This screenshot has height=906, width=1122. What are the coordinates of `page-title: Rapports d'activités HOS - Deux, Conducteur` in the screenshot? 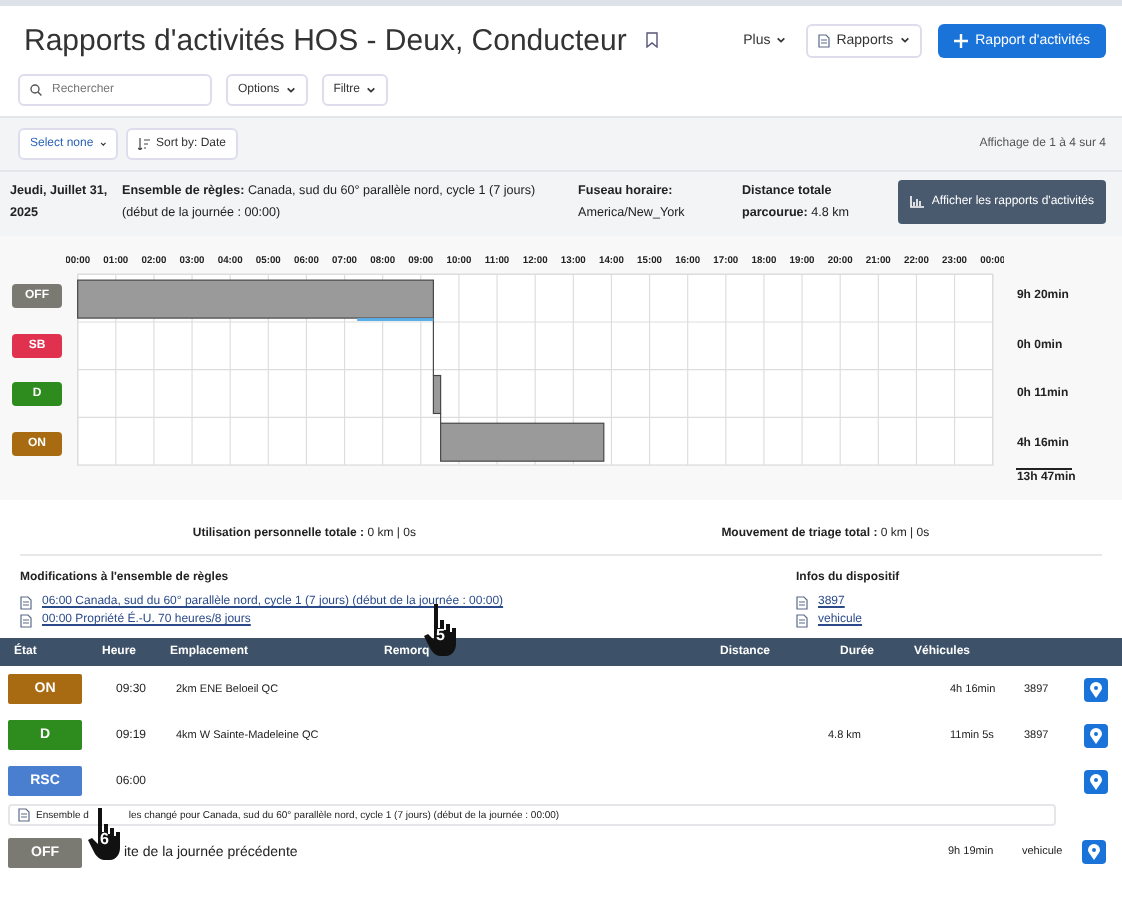 It's located at (325, 40).